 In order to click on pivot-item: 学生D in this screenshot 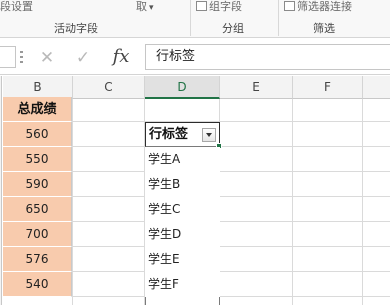, I will do `click(182, 234)`.